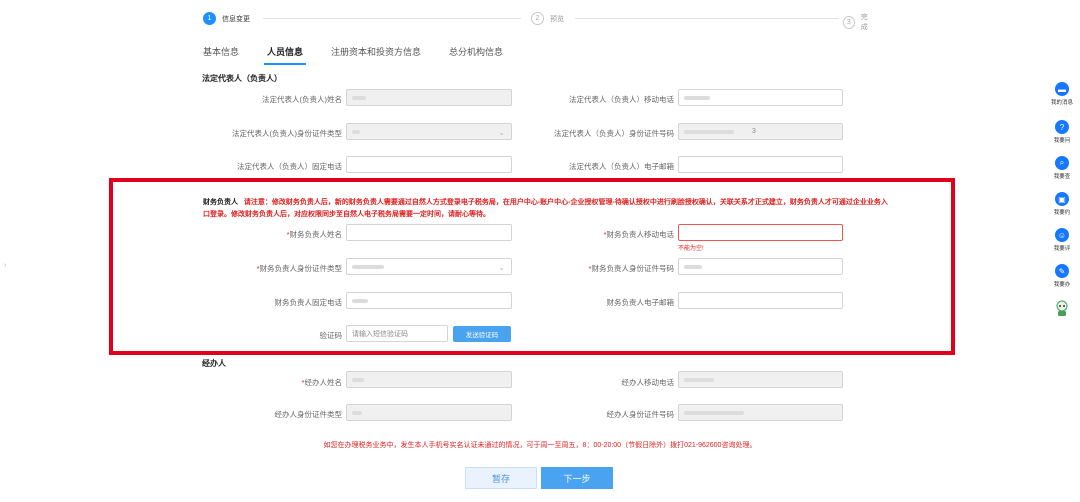  Describe the element at coordinates (640, 414) in the screenshot. I see `handler-idno-label: 经办人身份证件号码` at that location.